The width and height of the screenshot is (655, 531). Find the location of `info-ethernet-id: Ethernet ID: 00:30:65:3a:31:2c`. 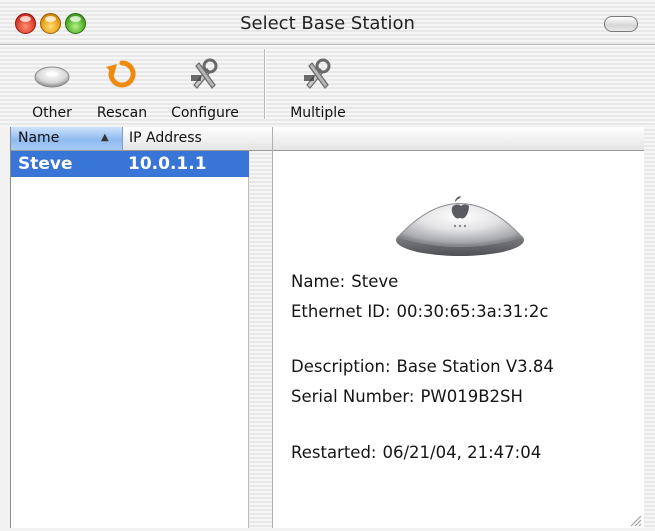

info-ethernet-id: Ethernet ID: 00:30:65:3a:31:2c is located at coordinates (419, 311).